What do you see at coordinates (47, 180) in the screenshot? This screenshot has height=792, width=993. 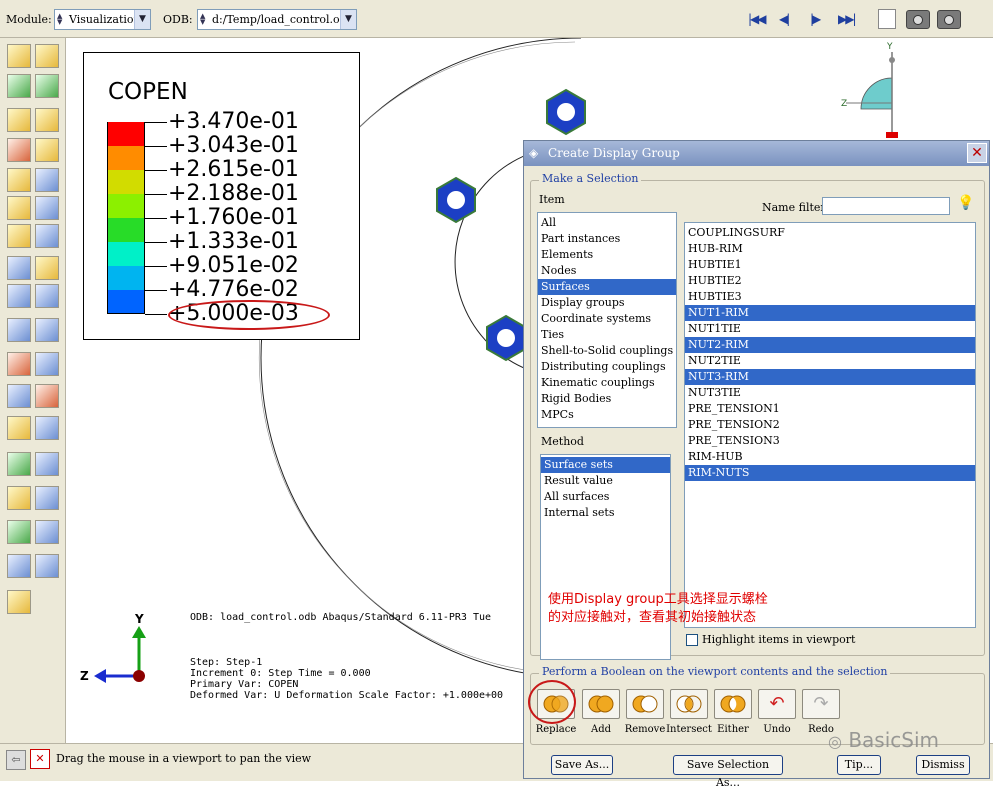 I see `symbol-options-icon` at bounding box center [47, 180].